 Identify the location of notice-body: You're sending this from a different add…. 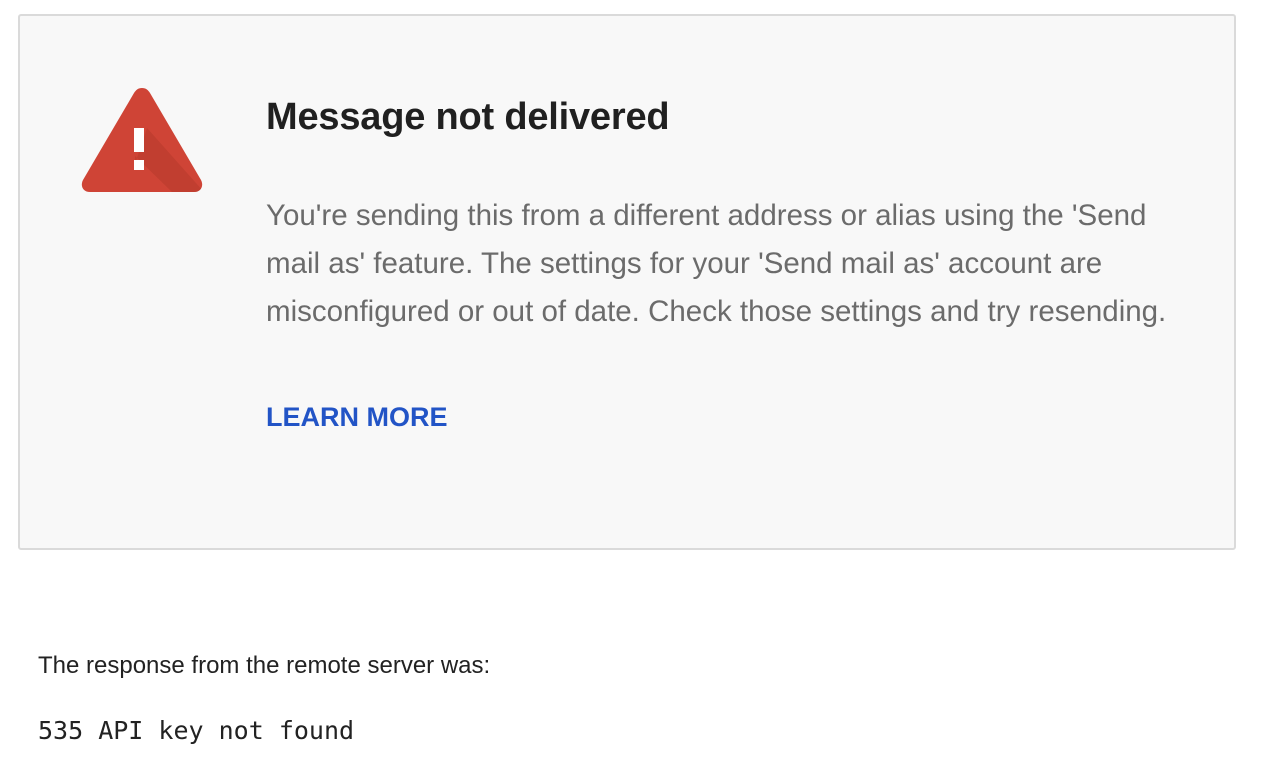
(716, 263).